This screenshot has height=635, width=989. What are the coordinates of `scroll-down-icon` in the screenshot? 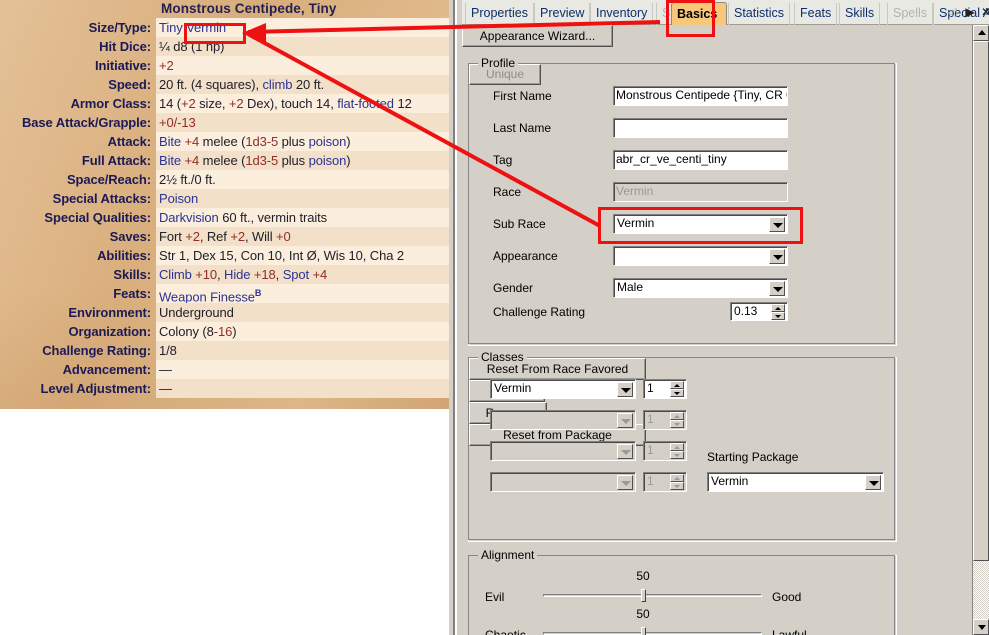 It's located at (981, 627).